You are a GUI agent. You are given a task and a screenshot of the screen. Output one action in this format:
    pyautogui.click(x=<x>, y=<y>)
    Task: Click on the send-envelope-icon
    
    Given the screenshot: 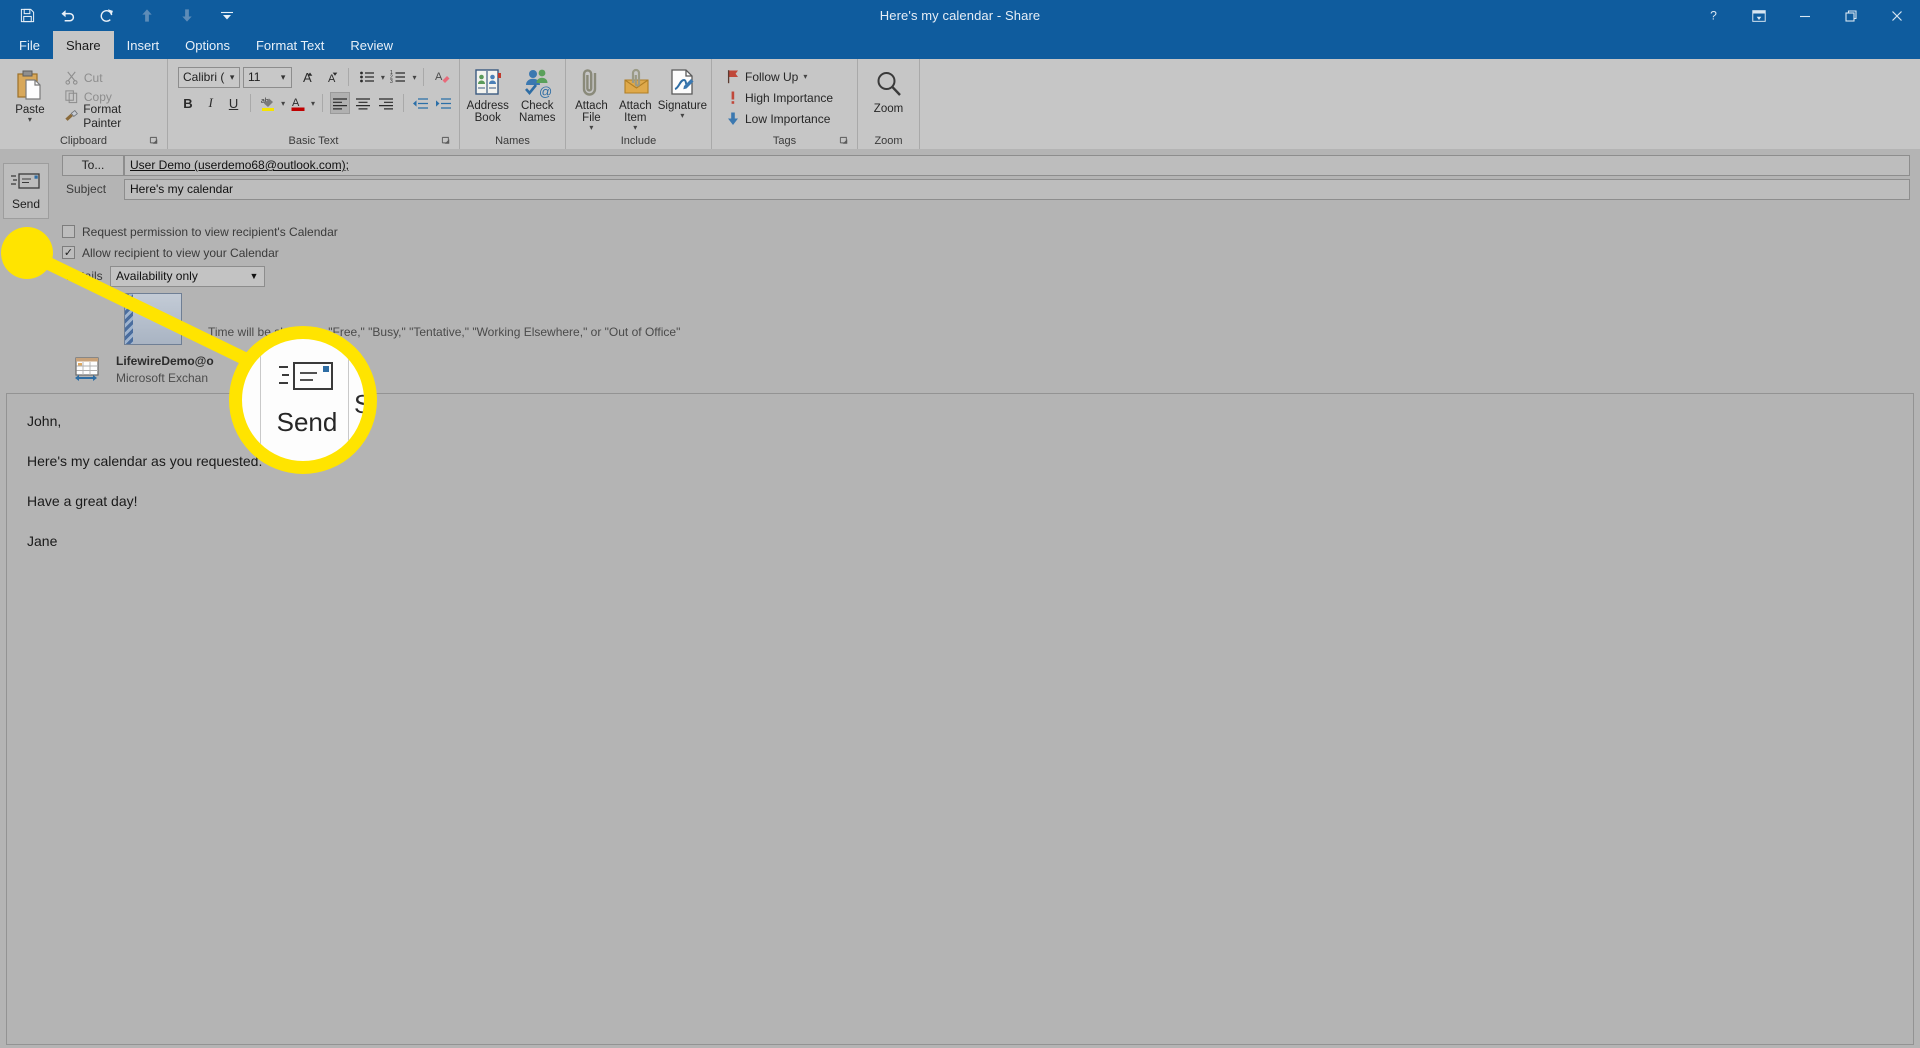 What is the action you would take?
    pyautogui.click(x=25, y=181)
    